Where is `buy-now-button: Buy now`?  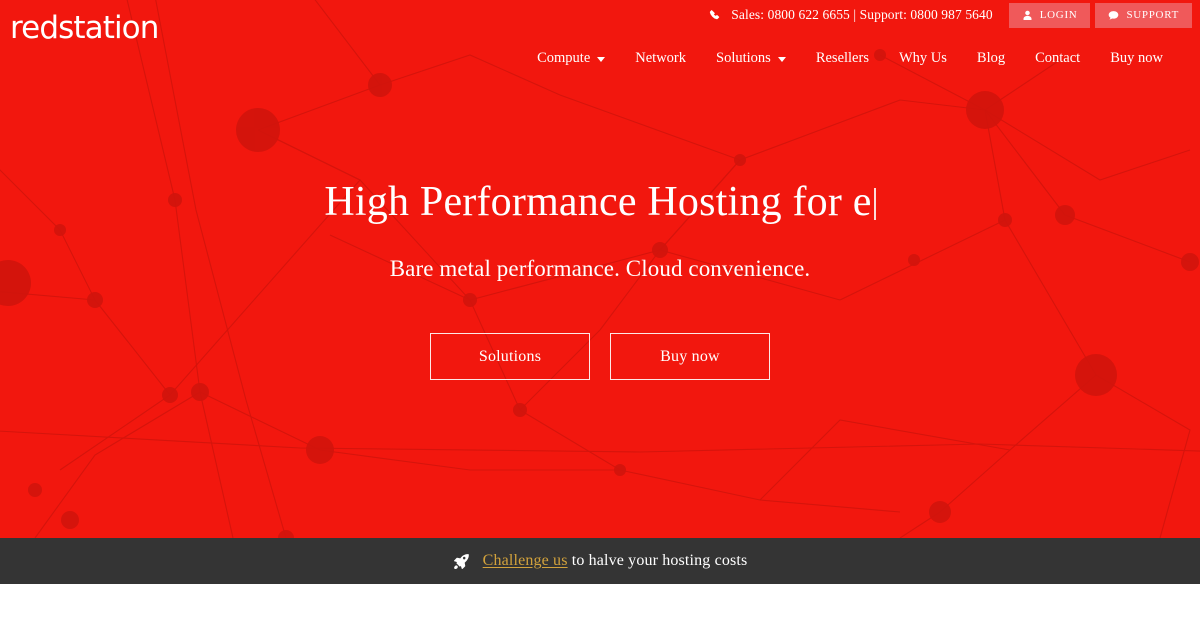
buy-now-button: Buy now is located at coordinates (690, 356).